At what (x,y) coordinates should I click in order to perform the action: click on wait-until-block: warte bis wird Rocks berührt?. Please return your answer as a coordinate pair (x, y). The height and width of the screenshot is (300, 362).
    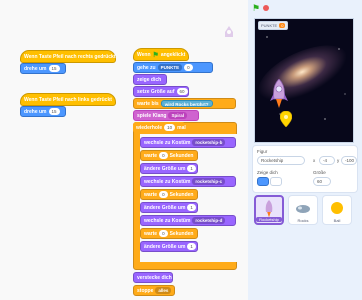
    Looking at the image, I should click on (184, 103).